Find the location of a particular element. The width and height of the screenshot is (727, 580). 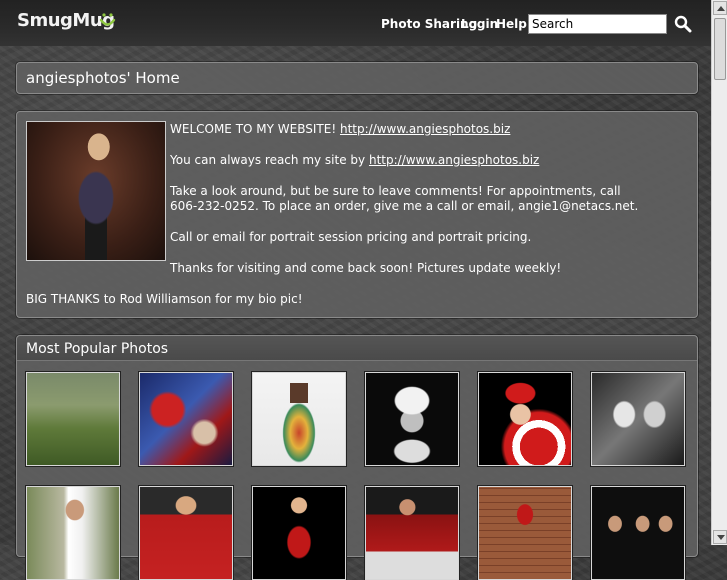

reach-text: You can always reach my site by is located at coordinates (268, 160).